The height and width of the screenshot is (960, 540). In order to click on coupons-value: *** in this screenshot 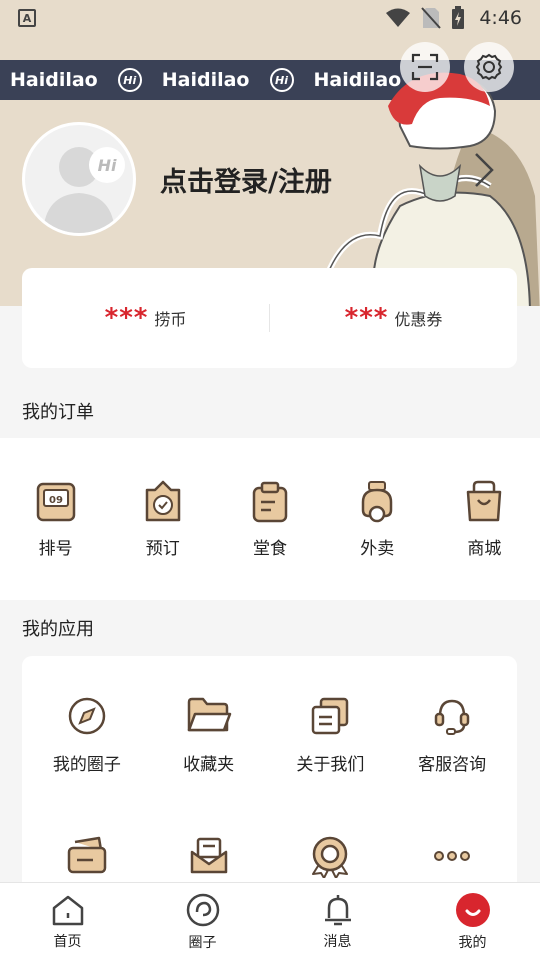, I will do `click(366, 318)`.